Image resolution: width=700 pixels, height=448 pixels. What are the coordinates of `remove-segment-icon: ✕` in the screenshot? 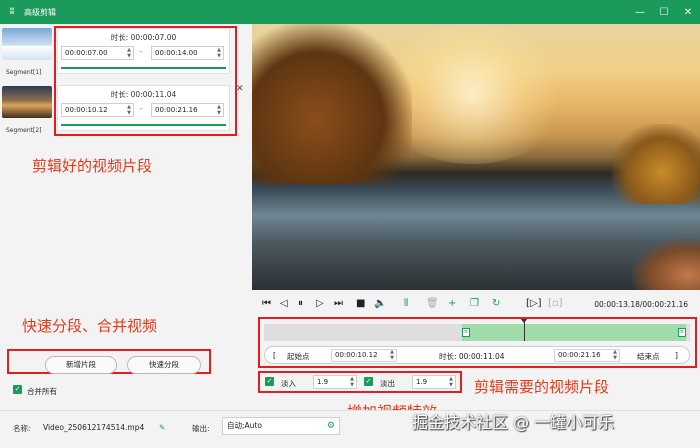 It's located at (240, 89).